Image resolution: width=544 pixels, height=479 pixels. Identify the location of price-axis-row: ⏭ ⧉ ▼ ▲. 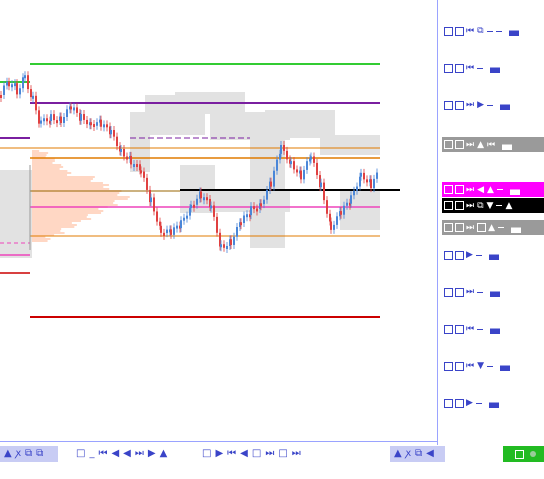
(493, 205).